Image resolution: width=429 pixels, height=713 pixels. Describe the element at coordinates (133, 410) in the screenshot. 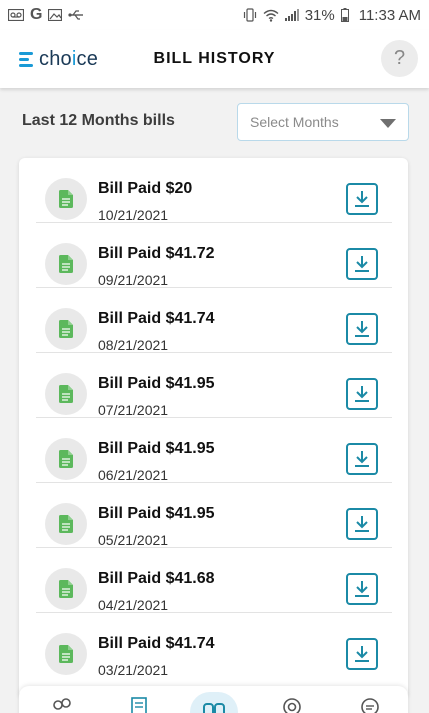

I see `bill-date: 07/21/2021` at that location.